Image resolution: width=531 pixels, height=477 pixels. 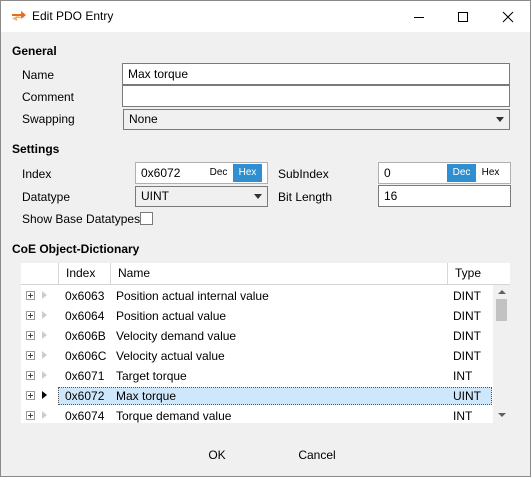 I want to click on minimize-button, so click(x=419, y=16).